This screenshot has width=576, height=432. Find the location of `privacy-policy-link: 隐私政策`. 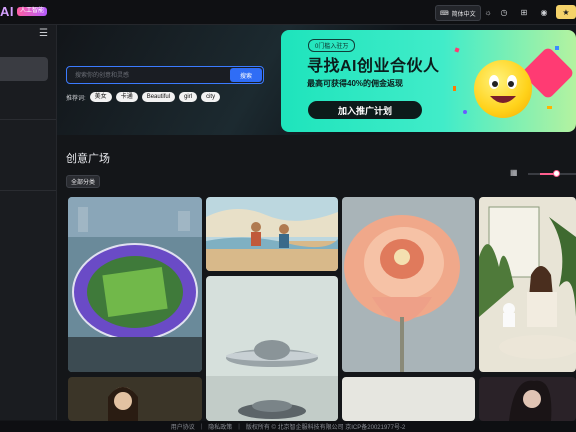

privacy-policy-link: 隐私政策 is located at coordinates (220, 426).